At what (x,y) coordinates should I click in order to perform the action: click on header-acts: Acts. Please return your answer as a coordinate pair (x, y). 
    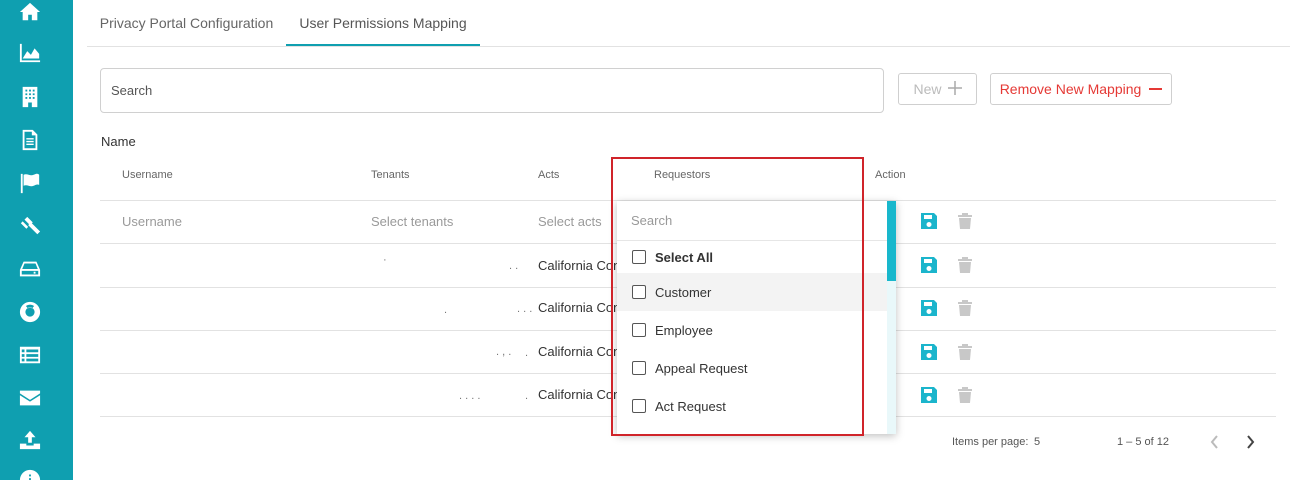
    Looking at the image, I should click on (549, 175).